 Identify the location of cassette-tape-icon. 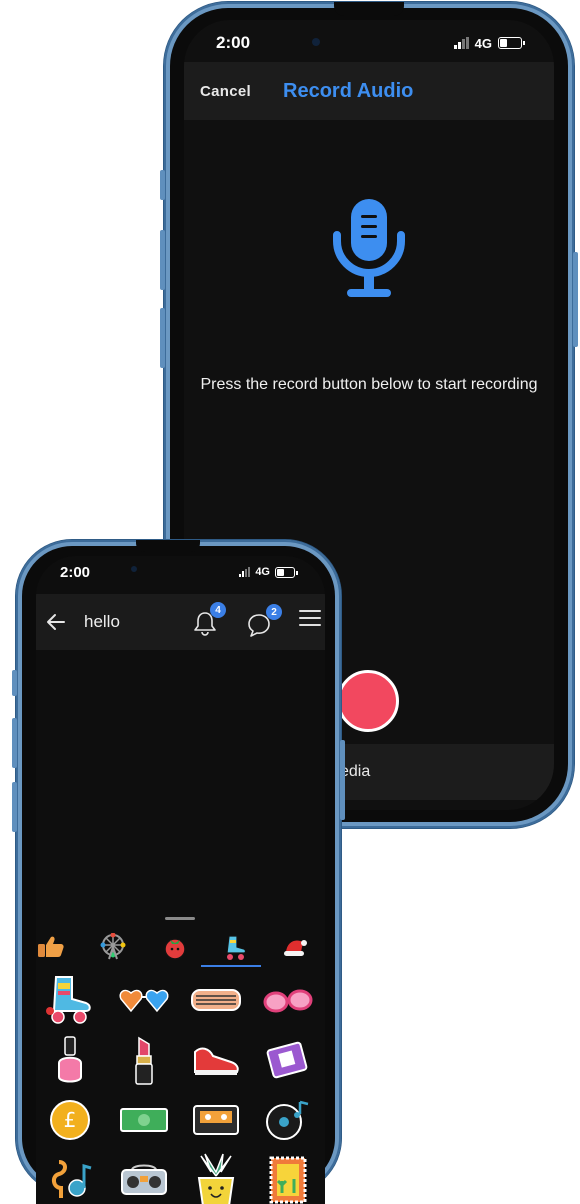
(216, 1120).